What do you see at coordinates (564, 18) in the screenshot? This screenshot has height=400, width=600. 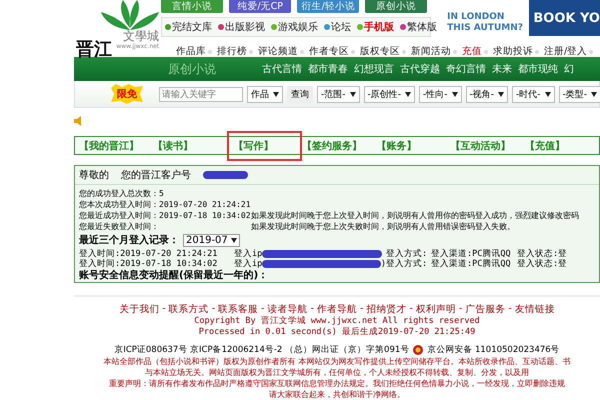 I see `ad-banner: BOOK YO` at bounding box center [564, 18].